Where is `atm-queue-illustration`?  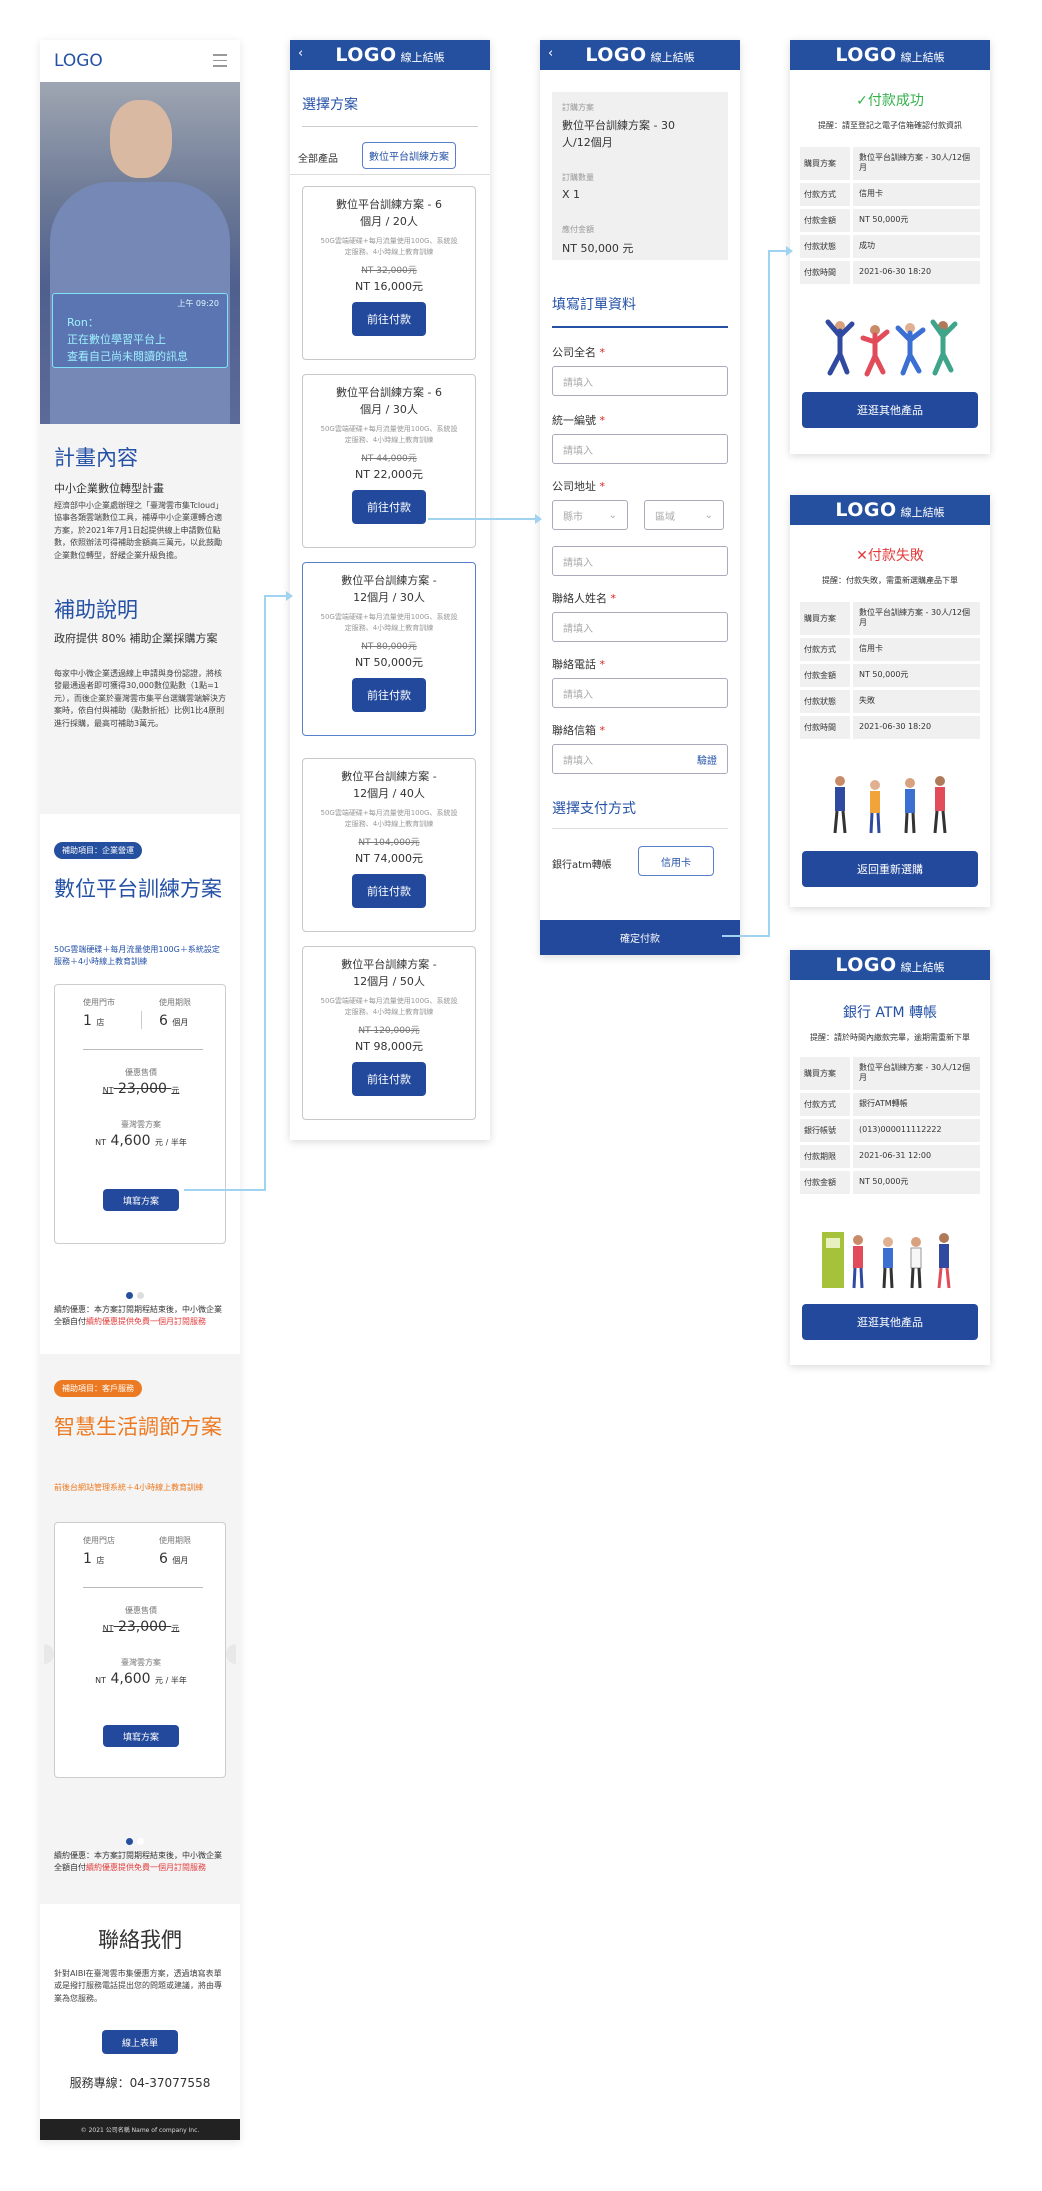
atm-queue-illustration is located at coordinates (886, 1260).